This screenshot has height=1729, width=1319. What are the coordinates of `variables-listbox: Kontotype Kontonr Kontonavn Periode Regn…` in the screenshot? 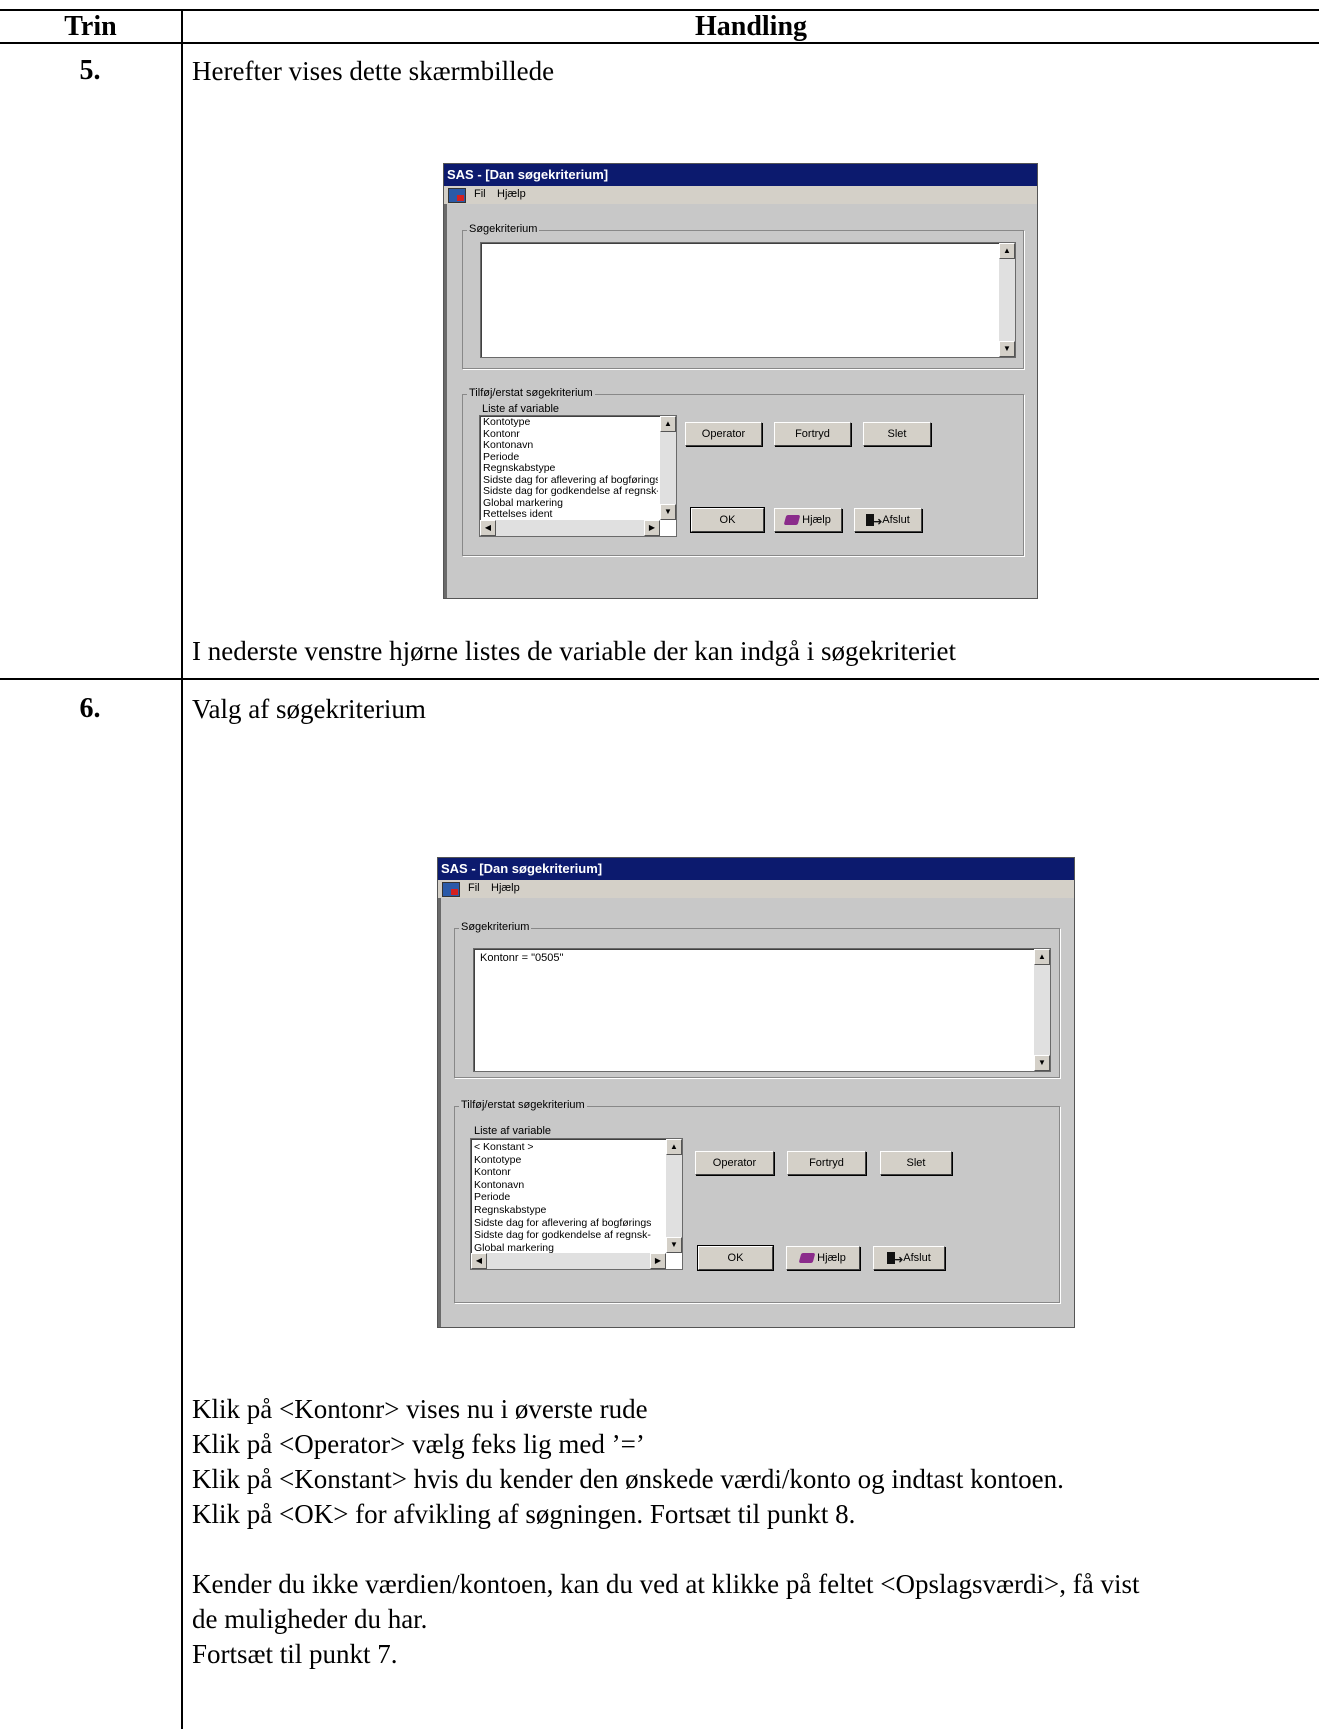 It's located at (578, 476).